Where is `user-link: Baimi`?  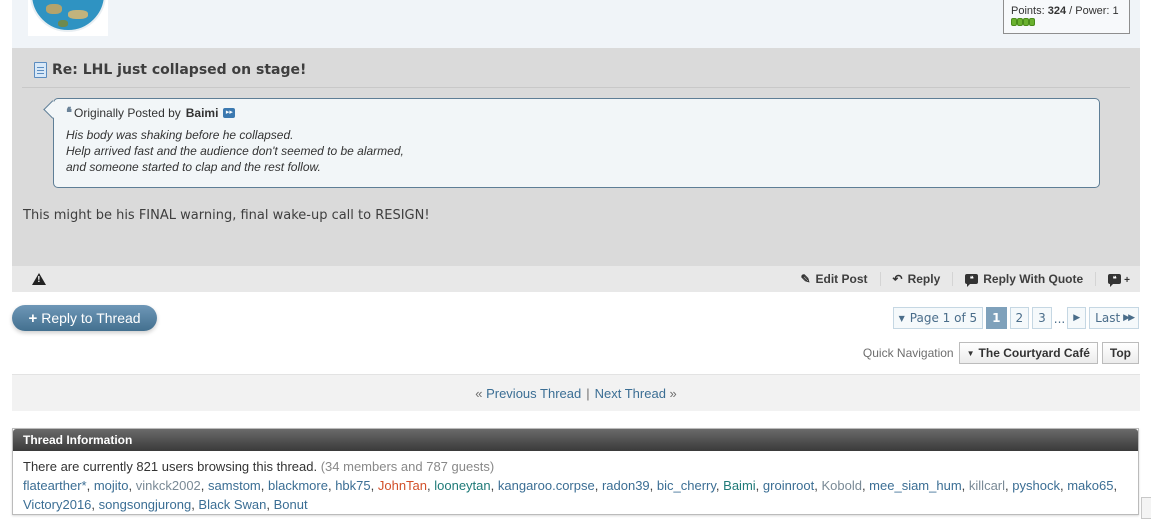
user-link: Baimi is located at coordinates (739, 485).